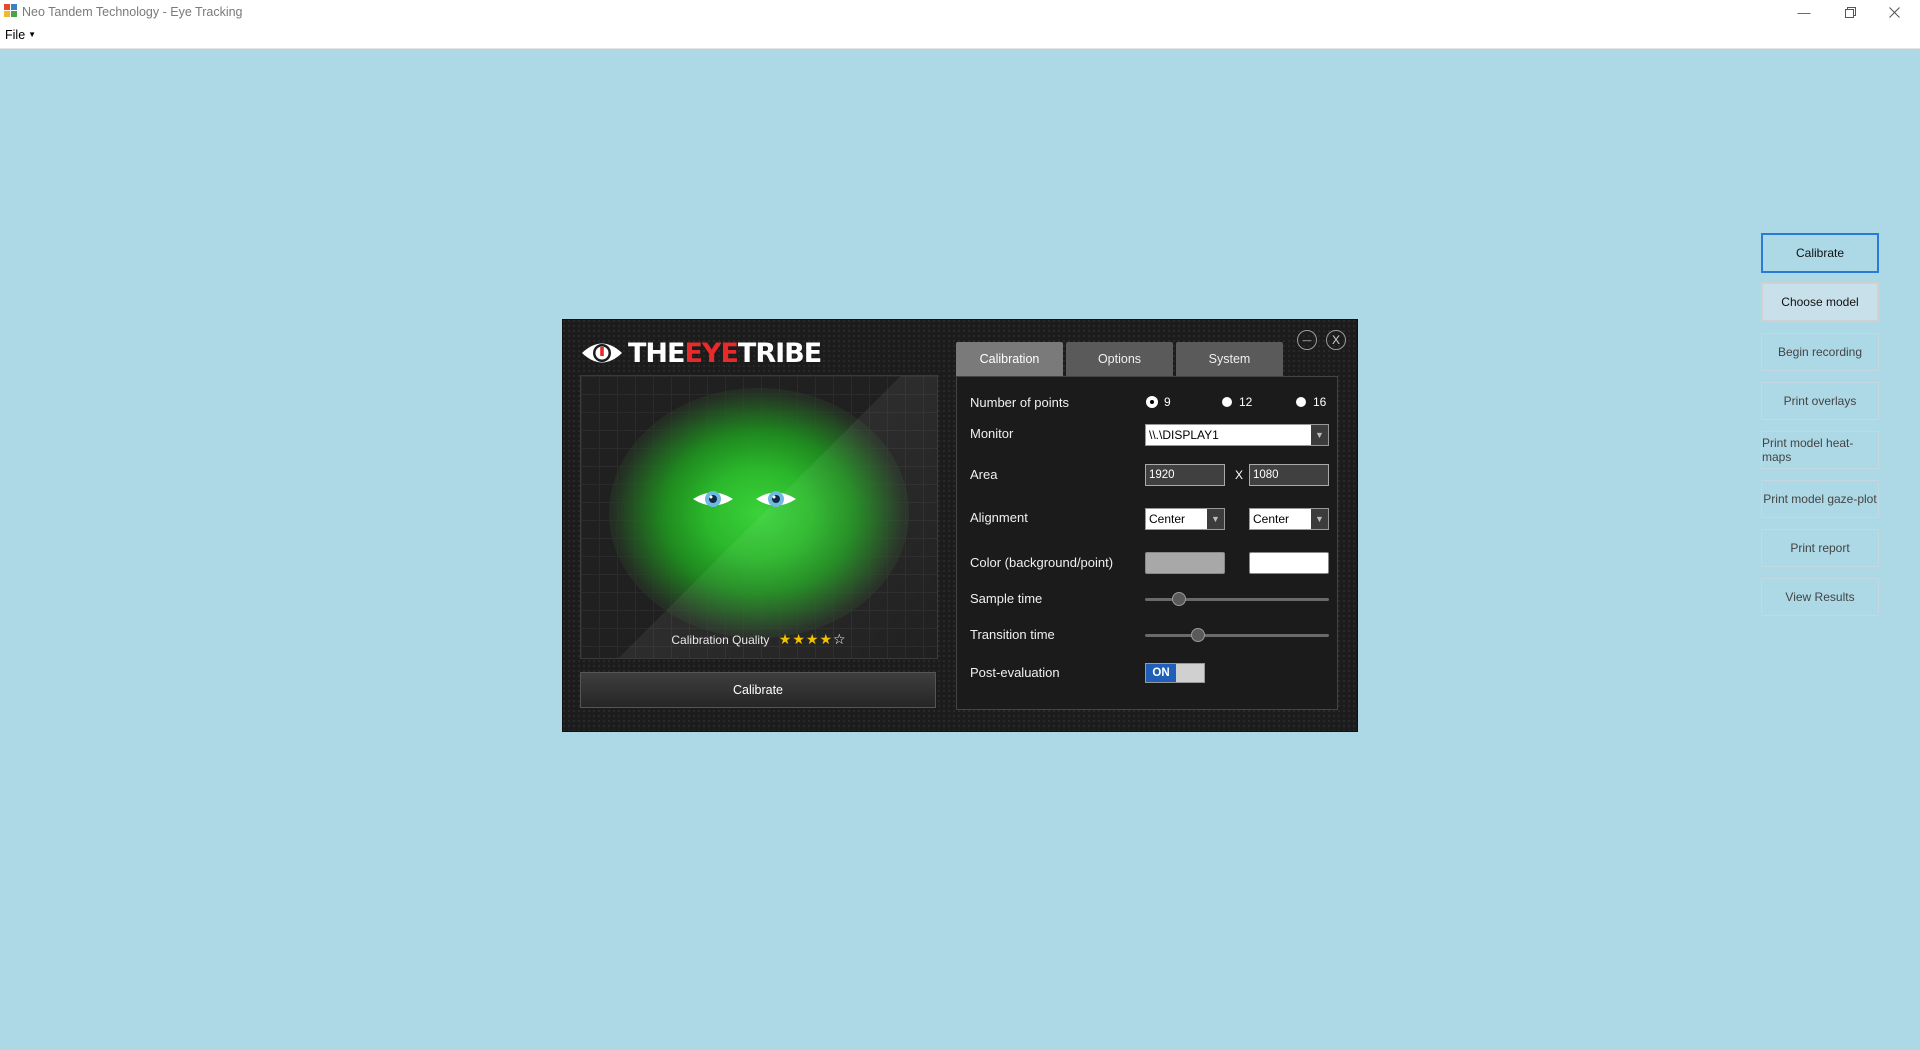 Image resolution: width=1920 pixels, height=1050 pixels. Describe the element at coordinates (992, 433) in the screenshot. I see `monitor-label: Monitor` at that location.